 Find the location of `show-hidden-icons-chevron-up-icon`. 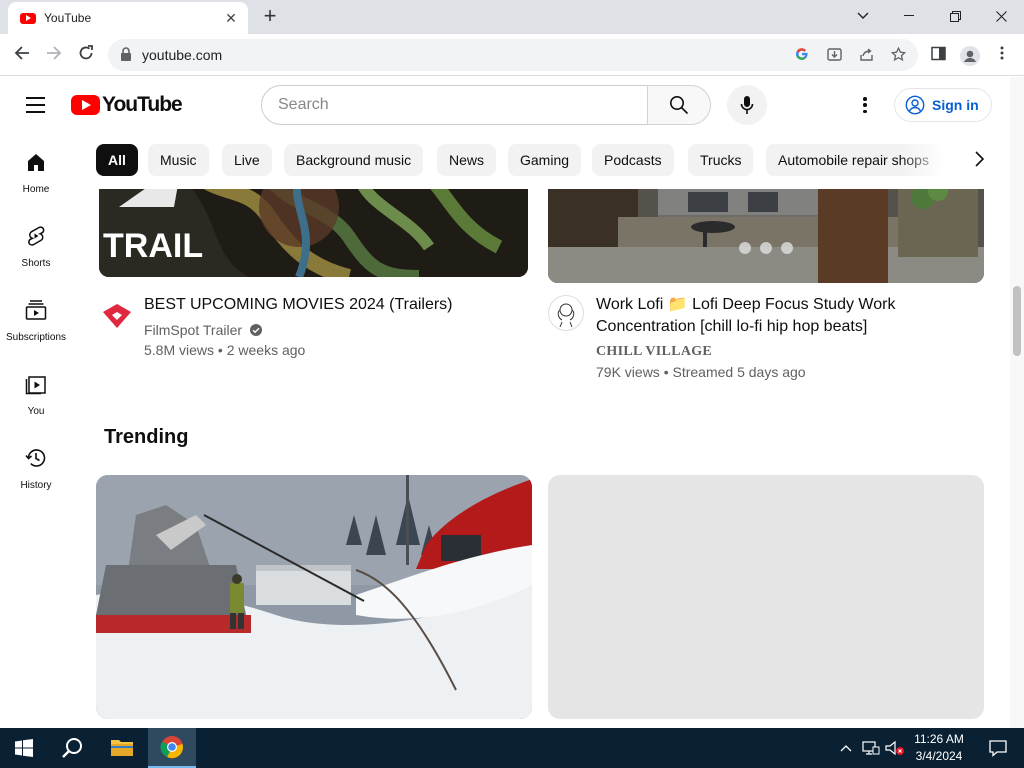

show-hidden-icons-chevron-up-icon is located at coordinates (846, 748).